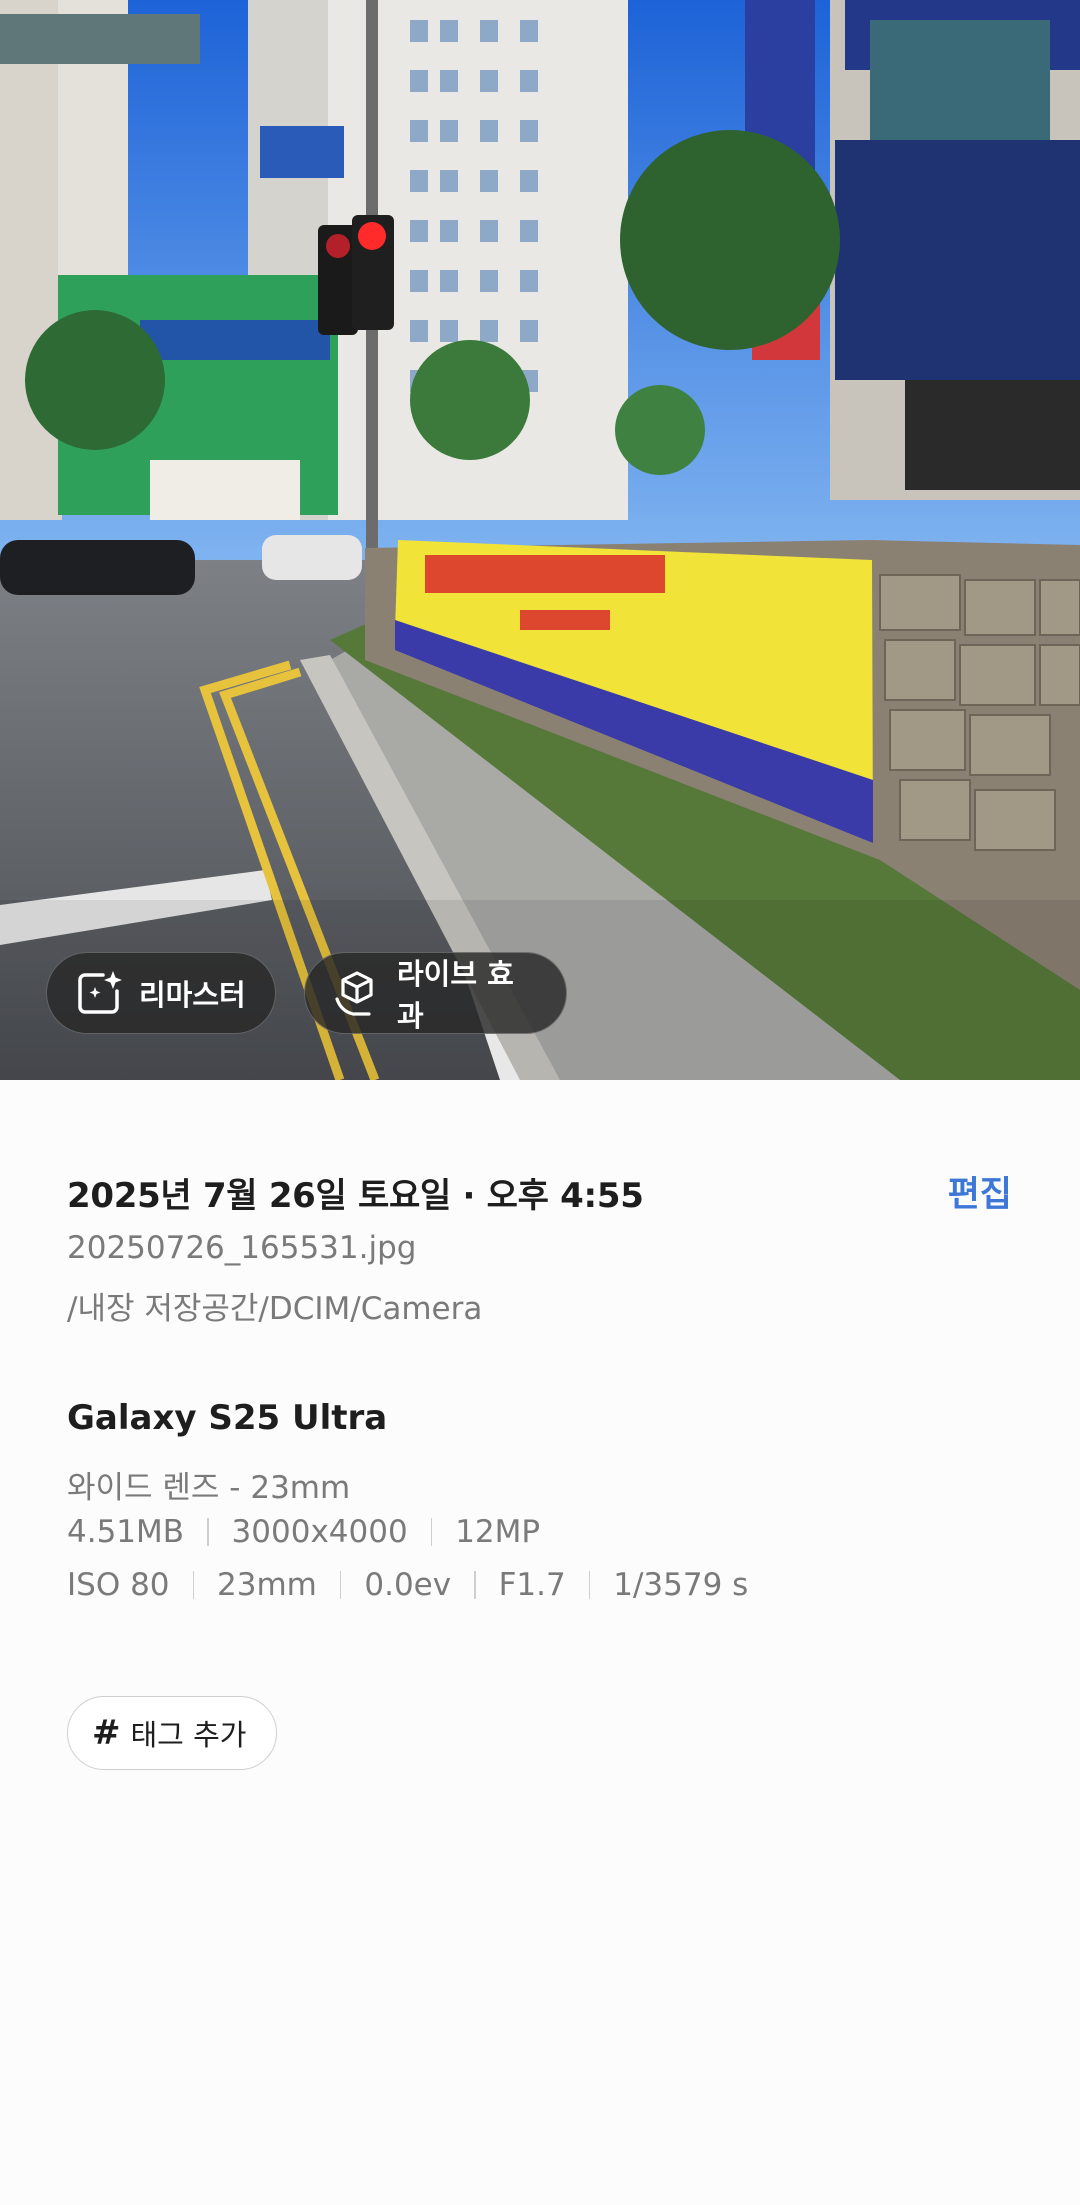 The image size is (1080, 2205). Describe the element at coordinates (118, 1585) in the screenshot. I see `iso-value: ISO 80` at that location.